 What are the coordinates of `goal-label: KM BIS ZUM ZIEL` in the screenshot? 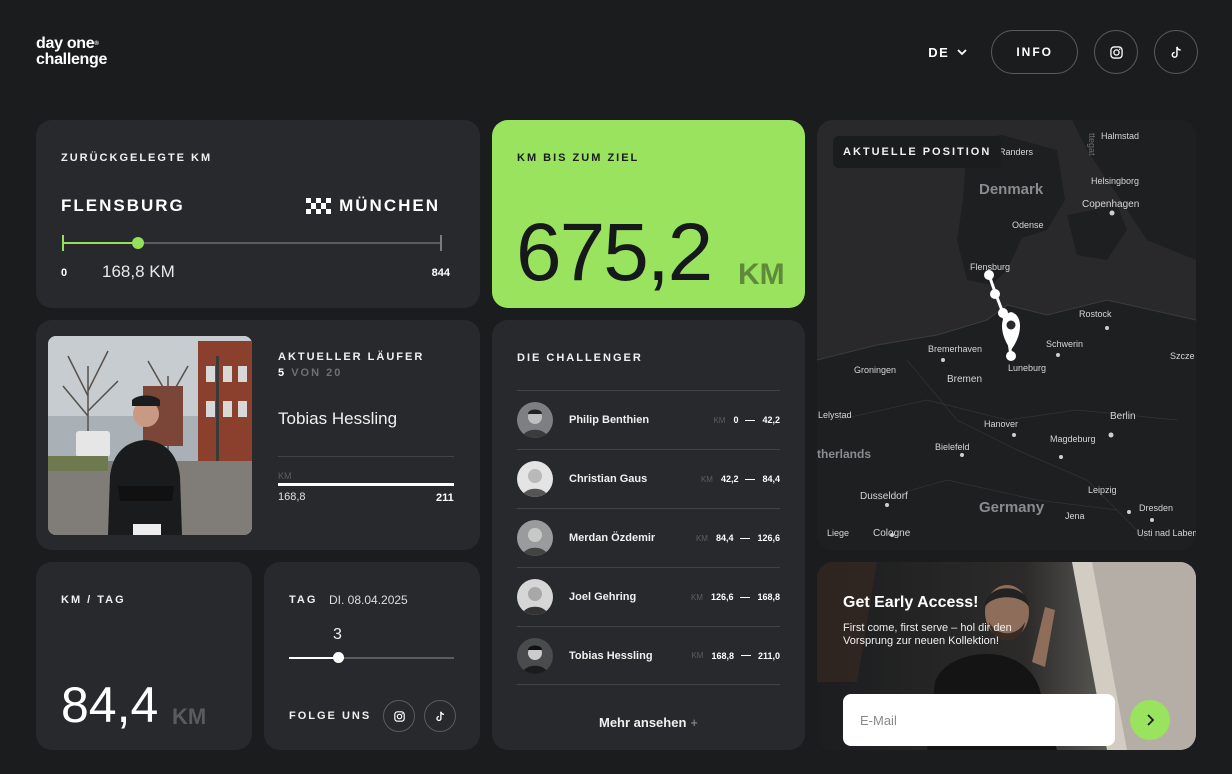 It's located at (578, 158).